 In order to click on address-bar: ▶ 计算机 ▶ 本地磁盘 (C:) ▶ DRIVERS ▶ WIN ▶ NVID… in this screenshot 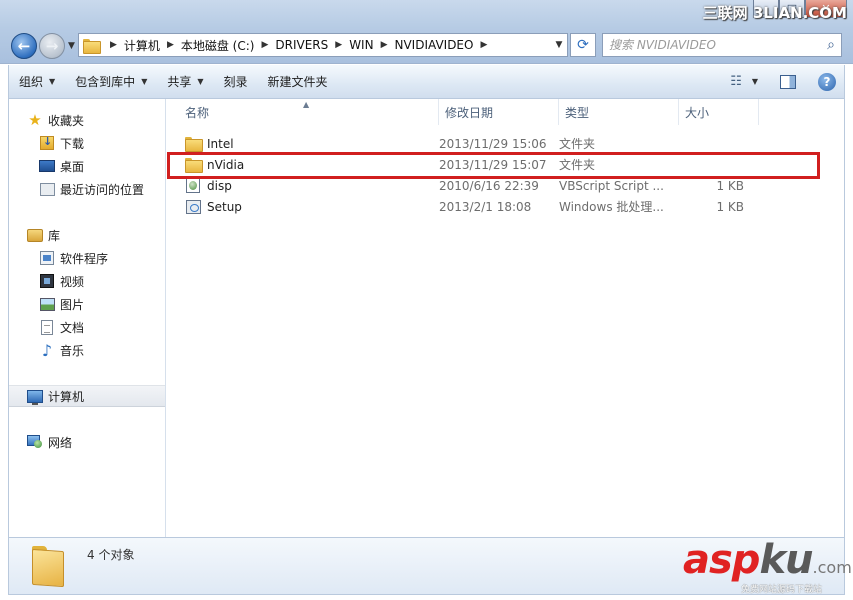, I will do `click(323, 45)`.